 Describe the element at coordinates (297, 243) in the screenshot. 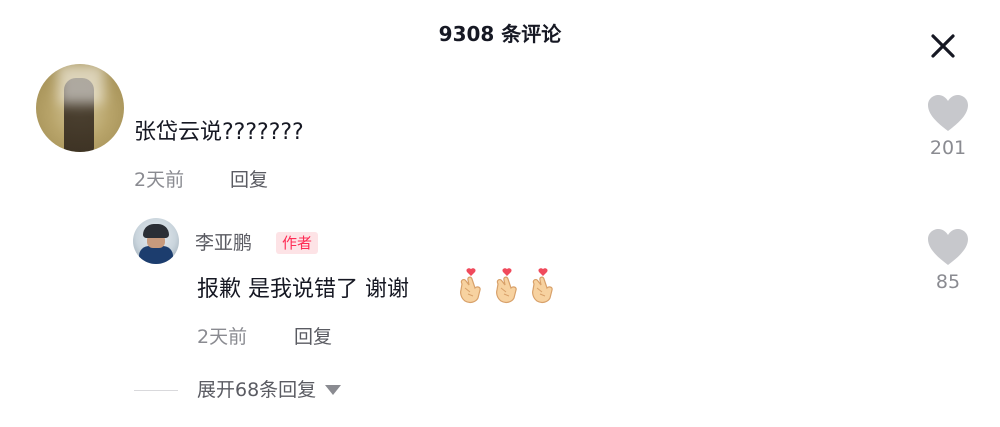

I see `author-badge: 作者` at that location.